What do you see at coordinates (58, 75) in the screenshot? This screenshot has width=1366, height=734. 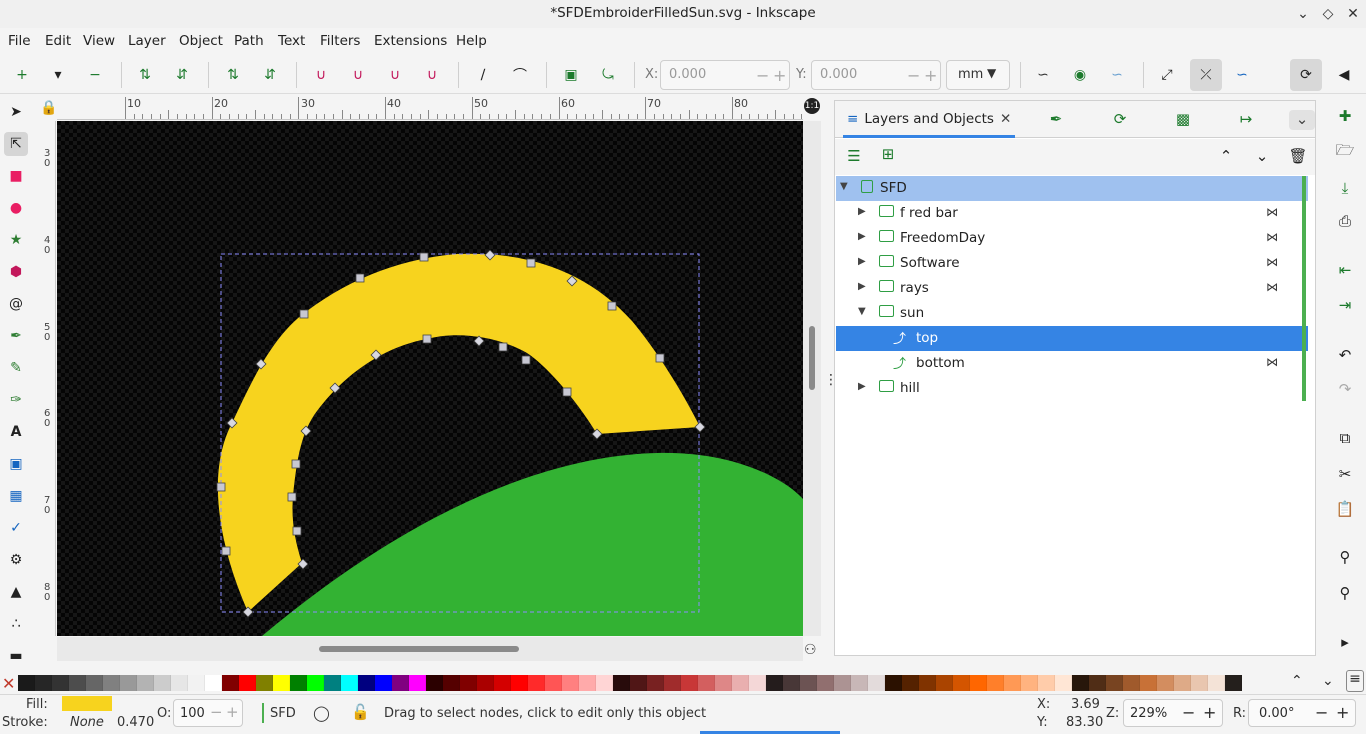 I see `insert-node-dropdown-icon: ▾` at bounding box center [58, 75].